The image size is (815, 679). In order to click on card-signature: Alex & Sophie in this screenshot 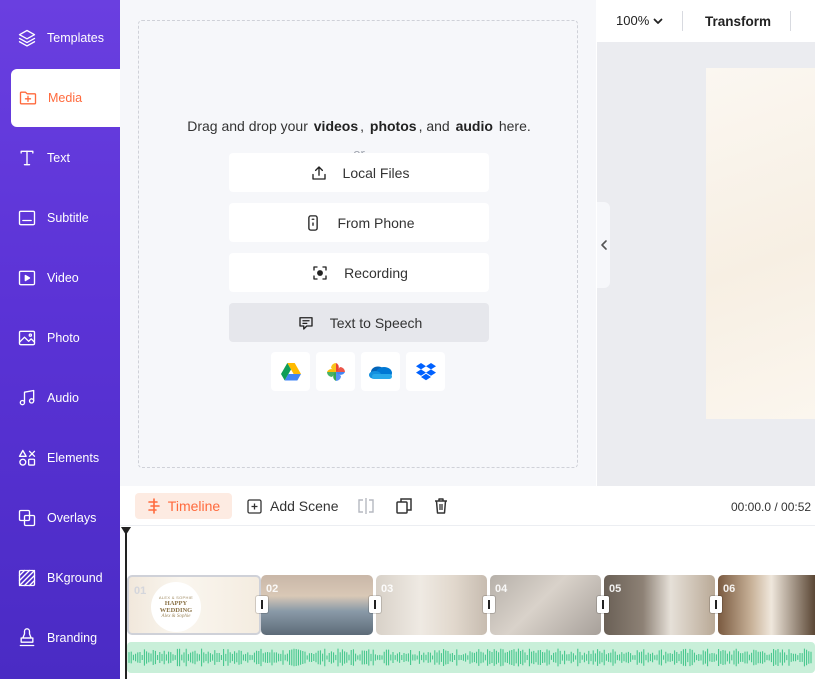, I will do `click(176, 616)`.